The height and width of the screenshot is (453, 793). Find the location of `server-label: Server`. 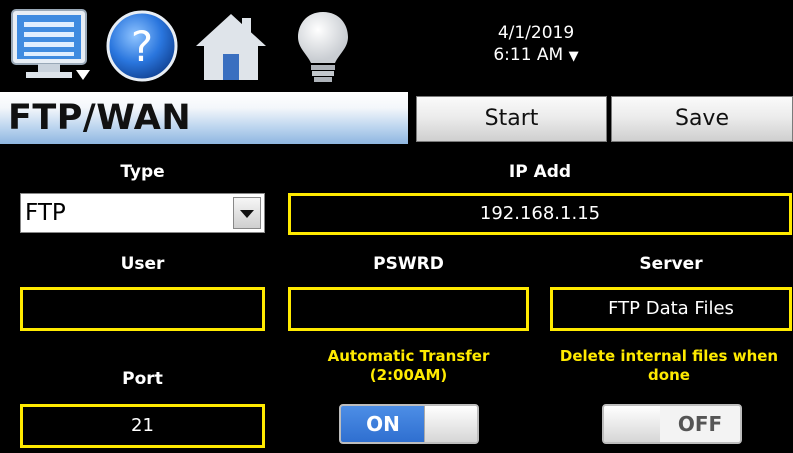

server-label: Server is located at coordinates (671, 264).